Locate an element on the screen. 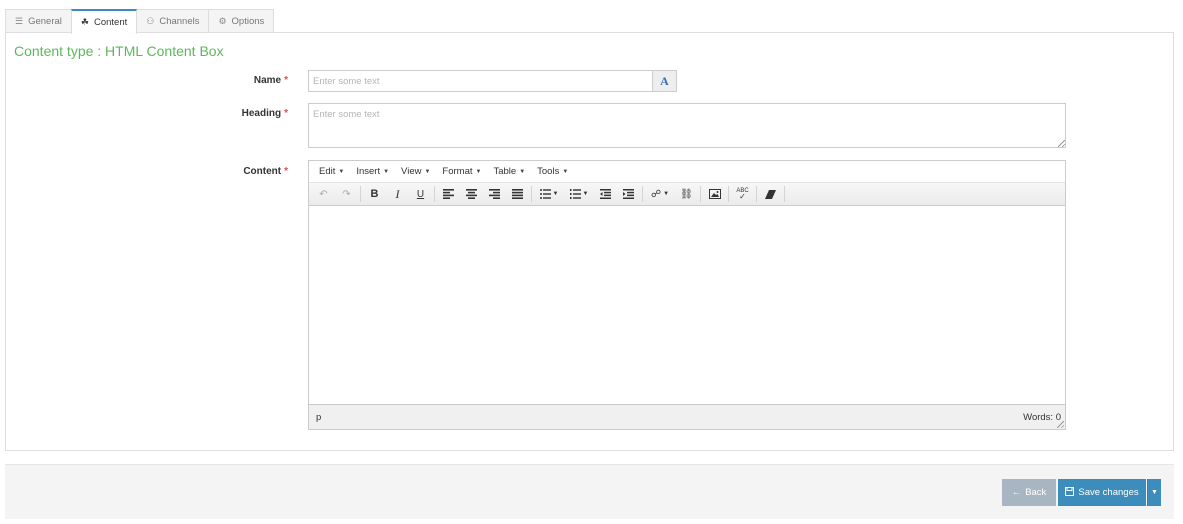 Image resolution: width=1183 pixels, height=524 pixels. content-label: Content * is located at coordinates (228, 171).